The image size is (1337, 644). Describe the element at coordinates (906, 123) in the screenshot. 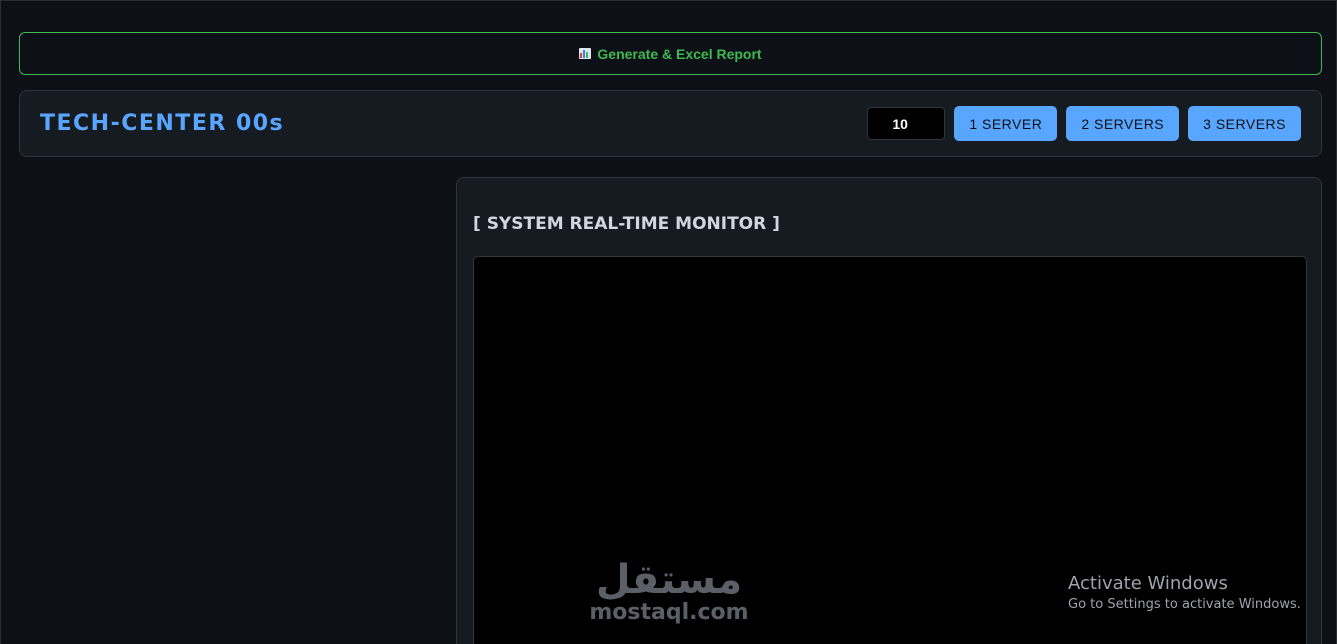

I see `count-input` at that location.